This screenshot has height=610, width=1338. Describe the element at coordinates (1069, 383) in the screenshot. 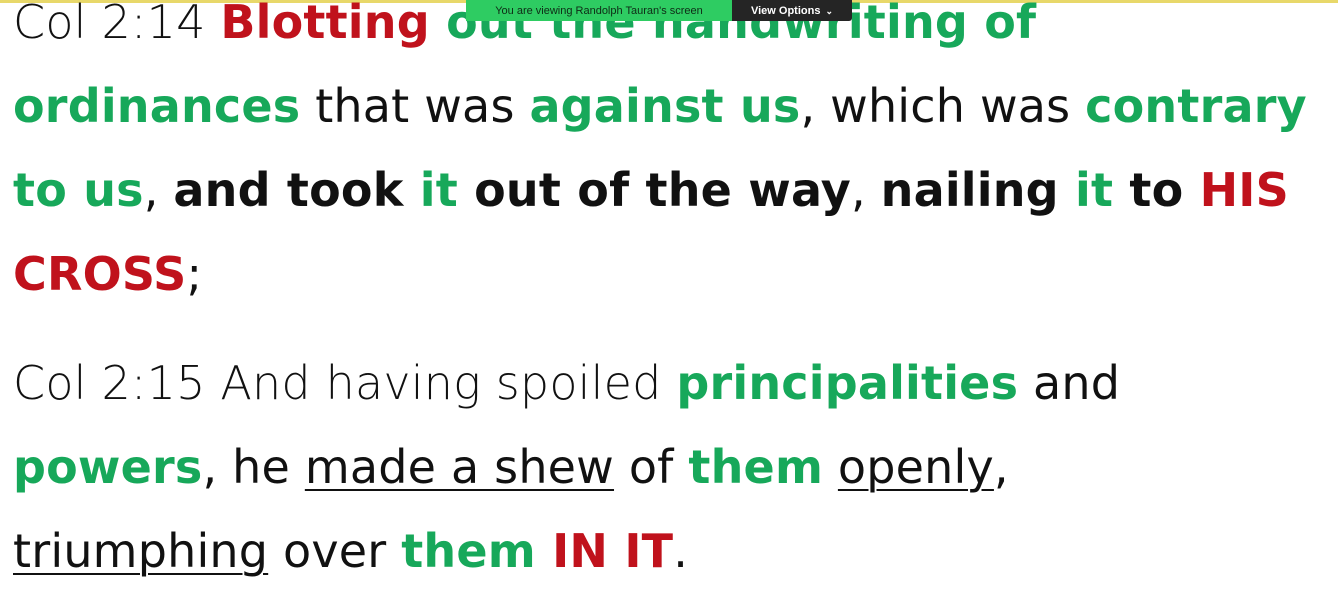

I see `verse-text: and` at that location.